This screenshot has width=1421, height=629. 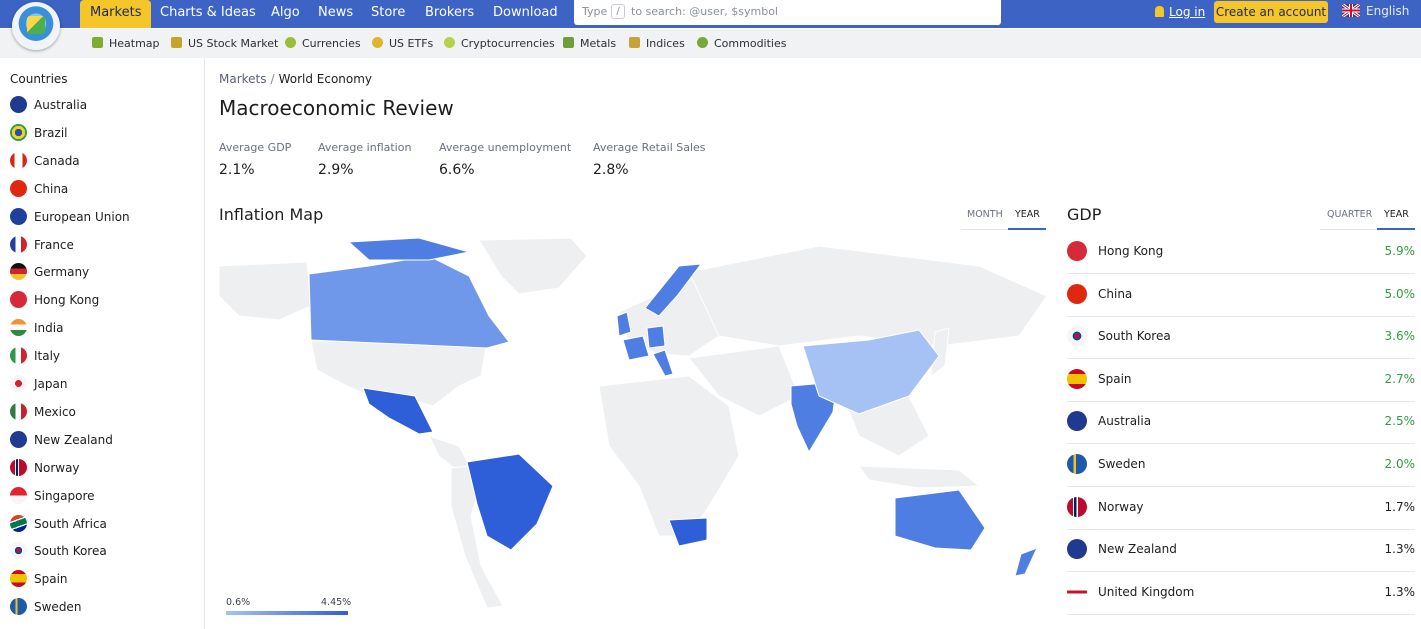 What do you see at coordinates (940, 520) in the screenshot?
I see `map-country-australia` at bounding box center [940, 520].